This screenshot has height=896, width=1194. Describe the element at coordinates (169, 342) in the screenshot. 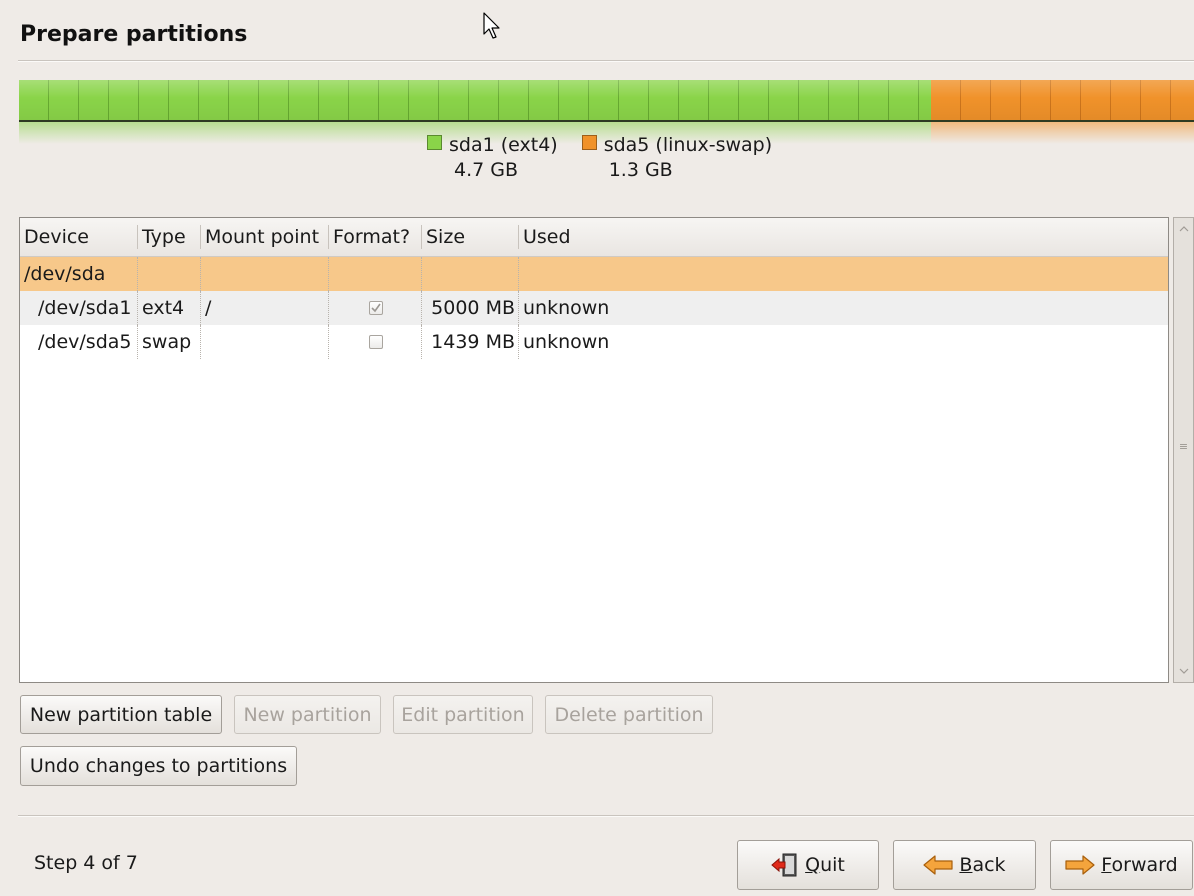

I see `cell-type: swap` at that location.